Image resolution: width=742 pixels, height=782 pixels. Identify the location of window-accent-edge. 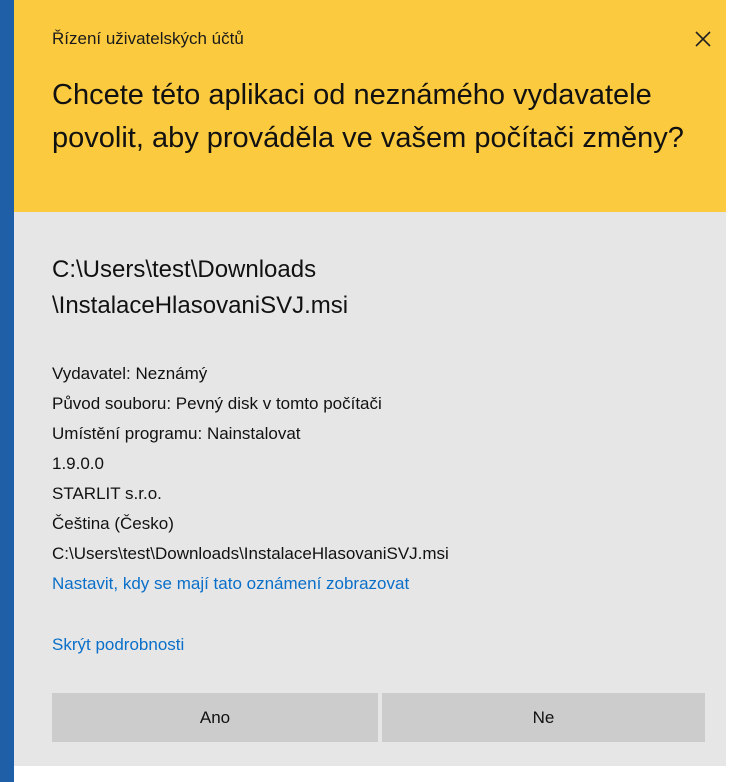
(7, 391).